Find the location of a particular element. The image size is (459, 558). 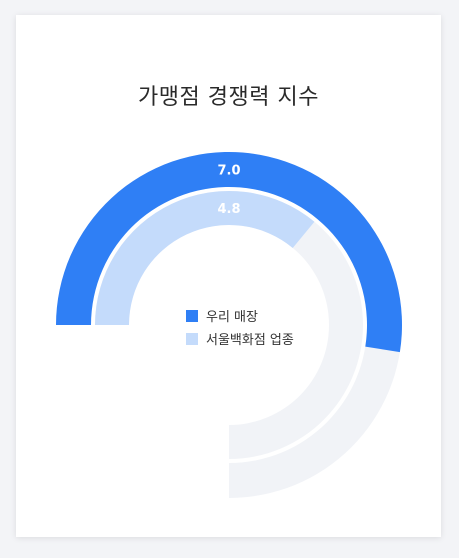

legend-item-series-1: 서울백화점 업종 is located at coordinates (240, 338).